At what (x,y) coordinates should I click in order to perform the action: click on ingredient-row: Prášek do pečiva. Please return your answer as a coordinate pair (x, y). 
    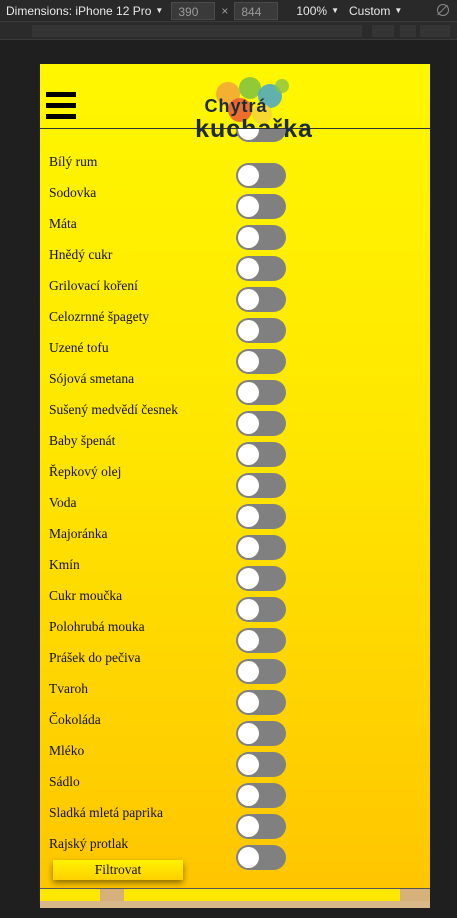
    Looking at the image, I should click on (235, 664).